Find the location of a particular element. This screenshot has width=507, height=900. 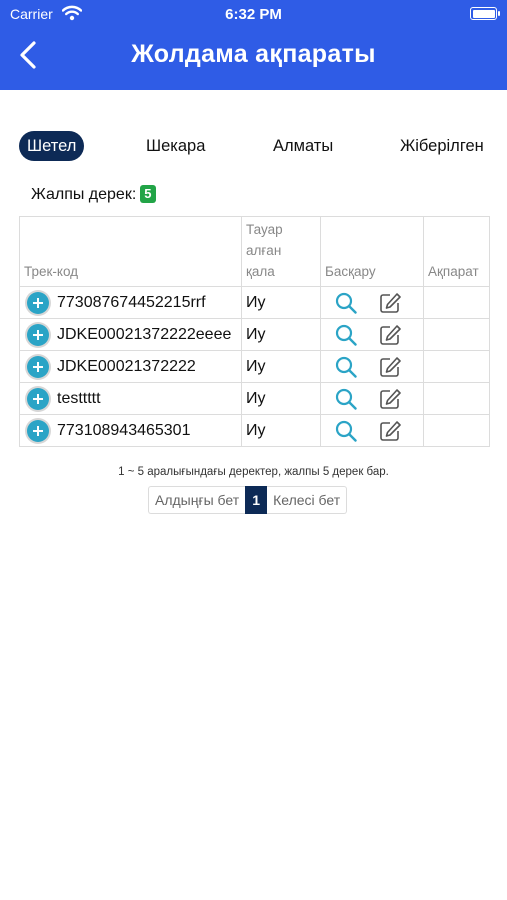

track-code-cell: JDKE00021372222 is located at coordinates (130, 366).